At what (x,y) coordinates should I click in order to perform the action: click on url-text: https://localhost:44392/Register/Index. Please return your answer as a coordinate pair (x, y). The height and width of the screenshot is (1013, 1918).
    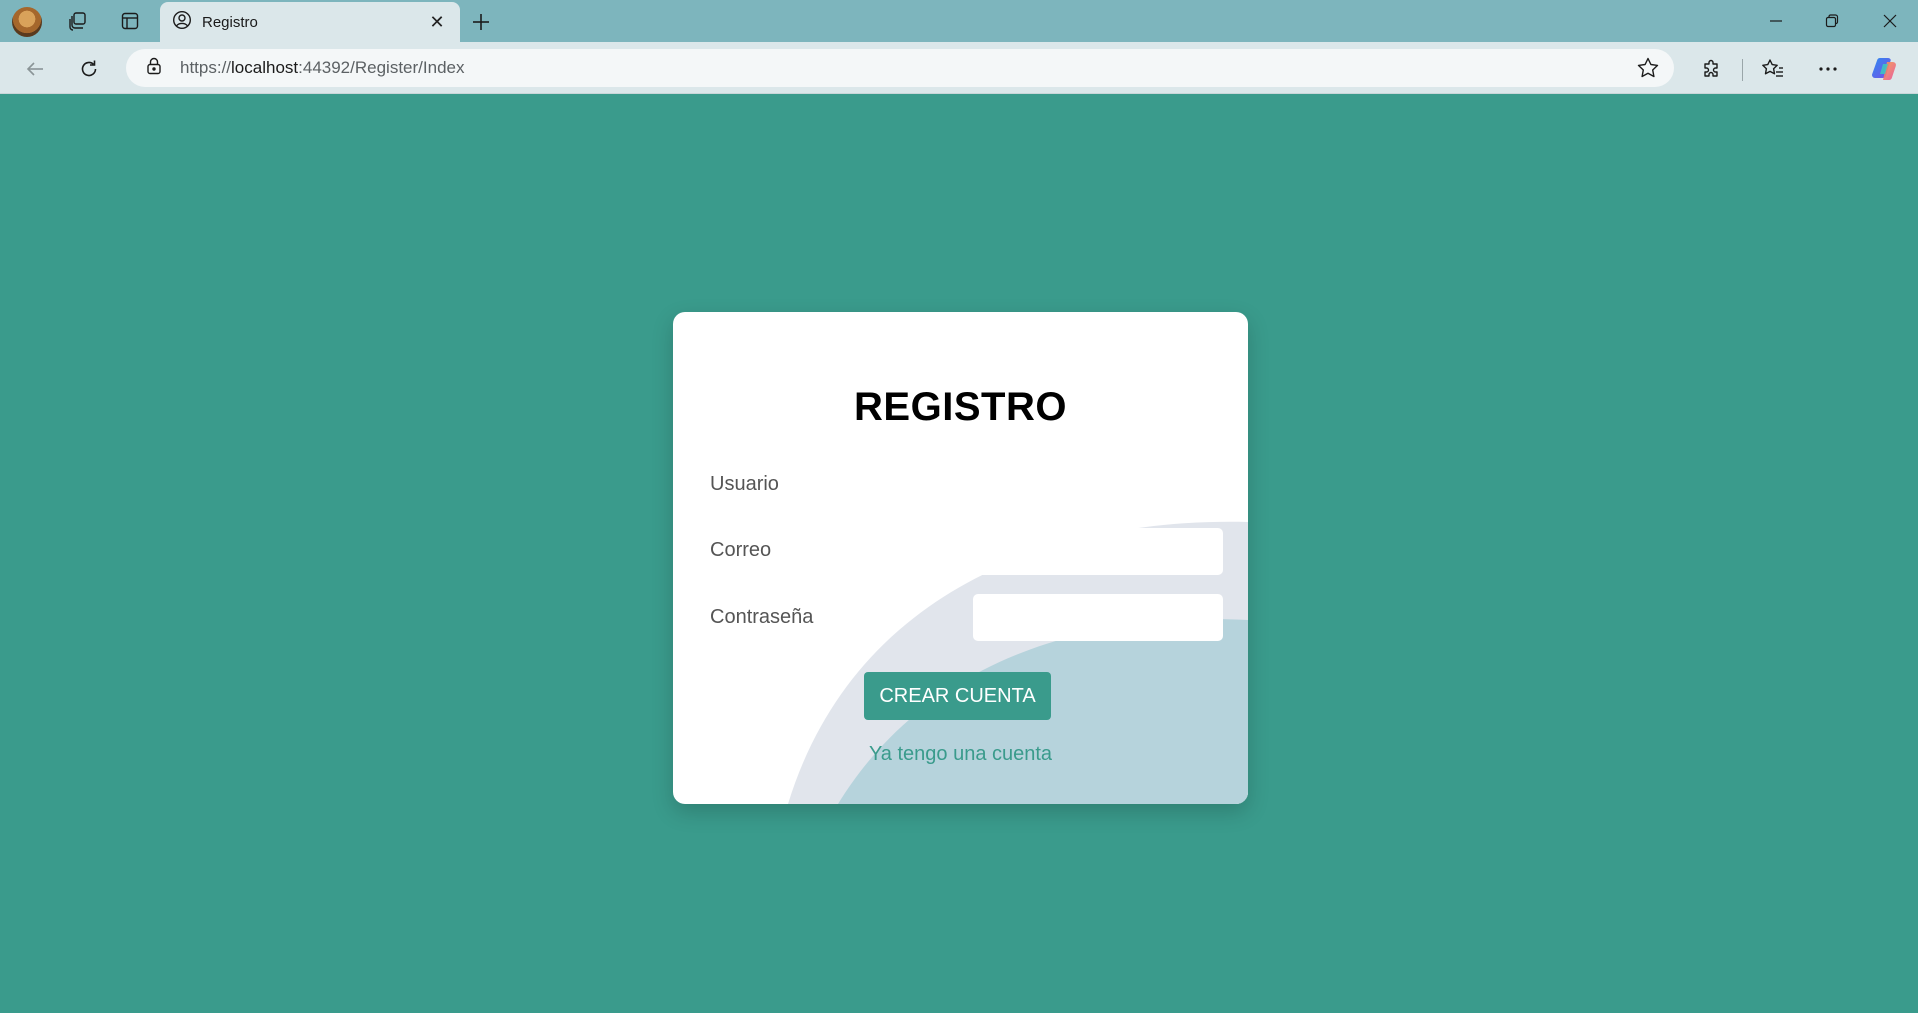
    Looking at the image, I should click on (322, 68).